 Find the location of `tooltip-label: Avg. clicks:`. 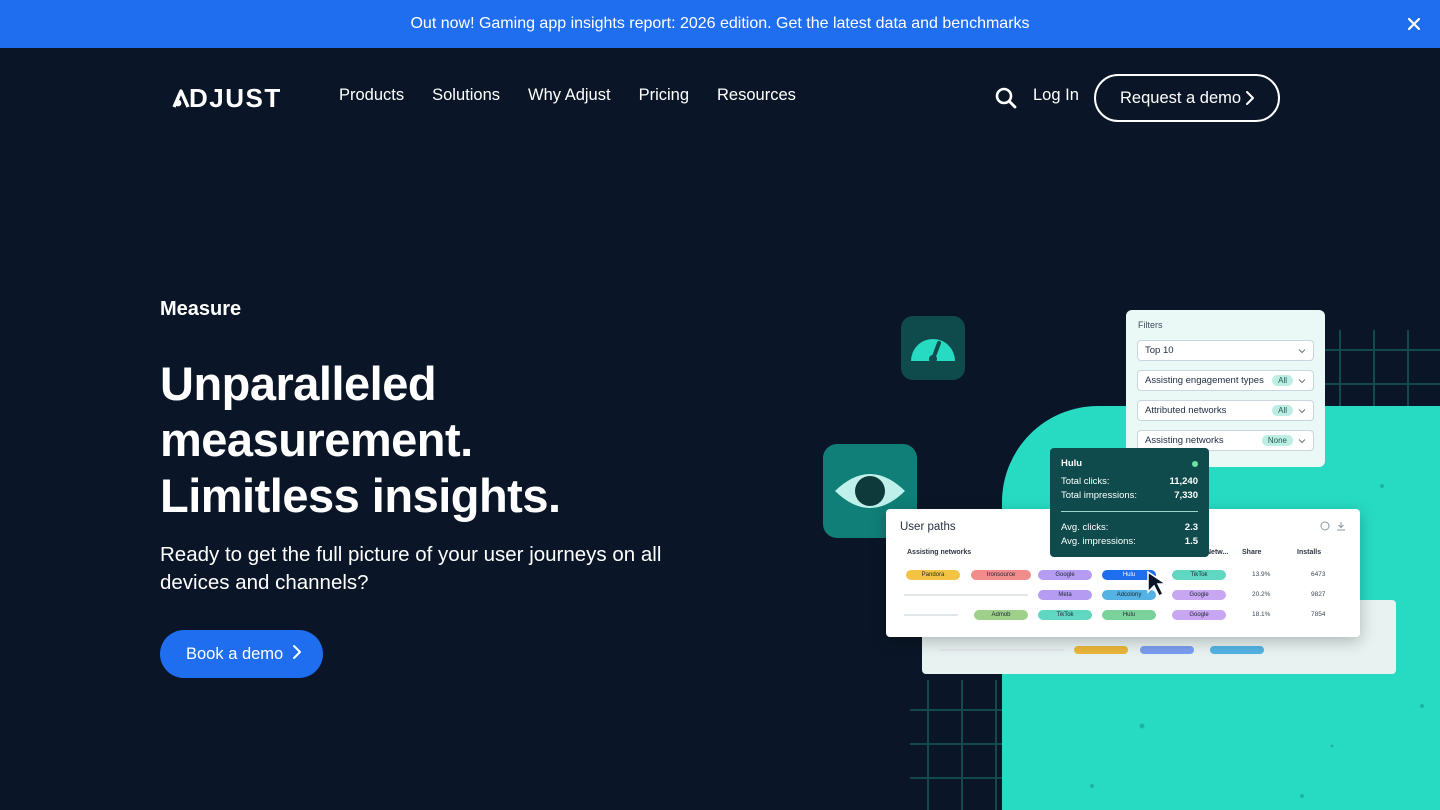

tooltip-label: Avg. clicks: is located at coordinates (1085, 527).